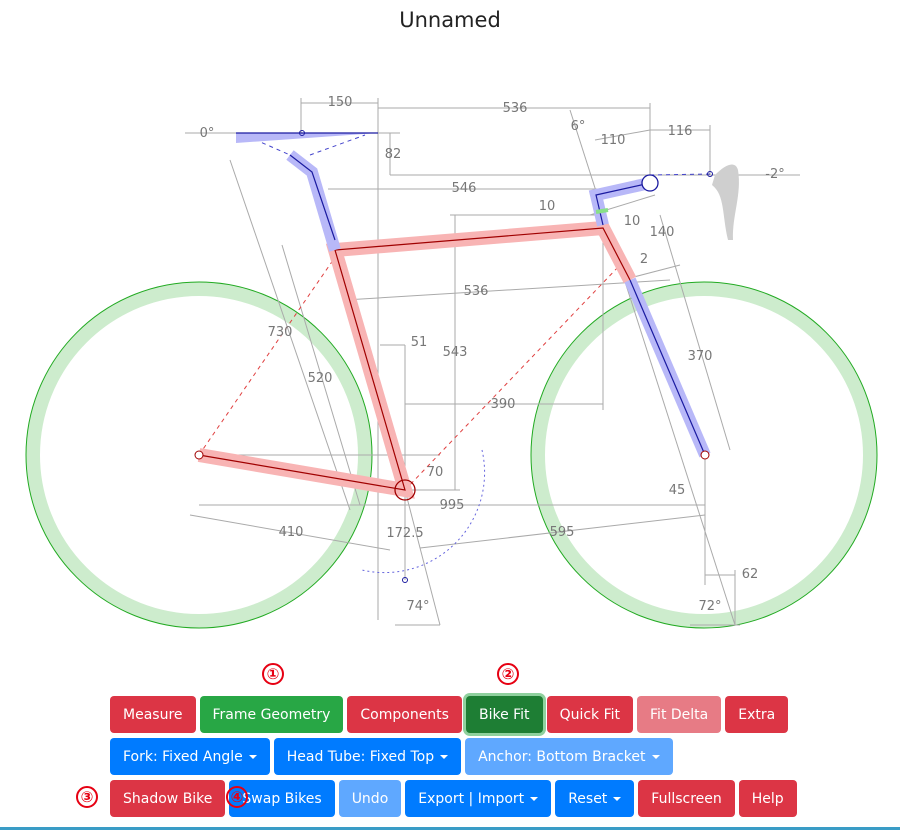  What do you see at coordinates (183, 756) in the screenshot?
I see `fork-dropdown-label: Fork: Fixed Angle` at bounding box center [183, 756].